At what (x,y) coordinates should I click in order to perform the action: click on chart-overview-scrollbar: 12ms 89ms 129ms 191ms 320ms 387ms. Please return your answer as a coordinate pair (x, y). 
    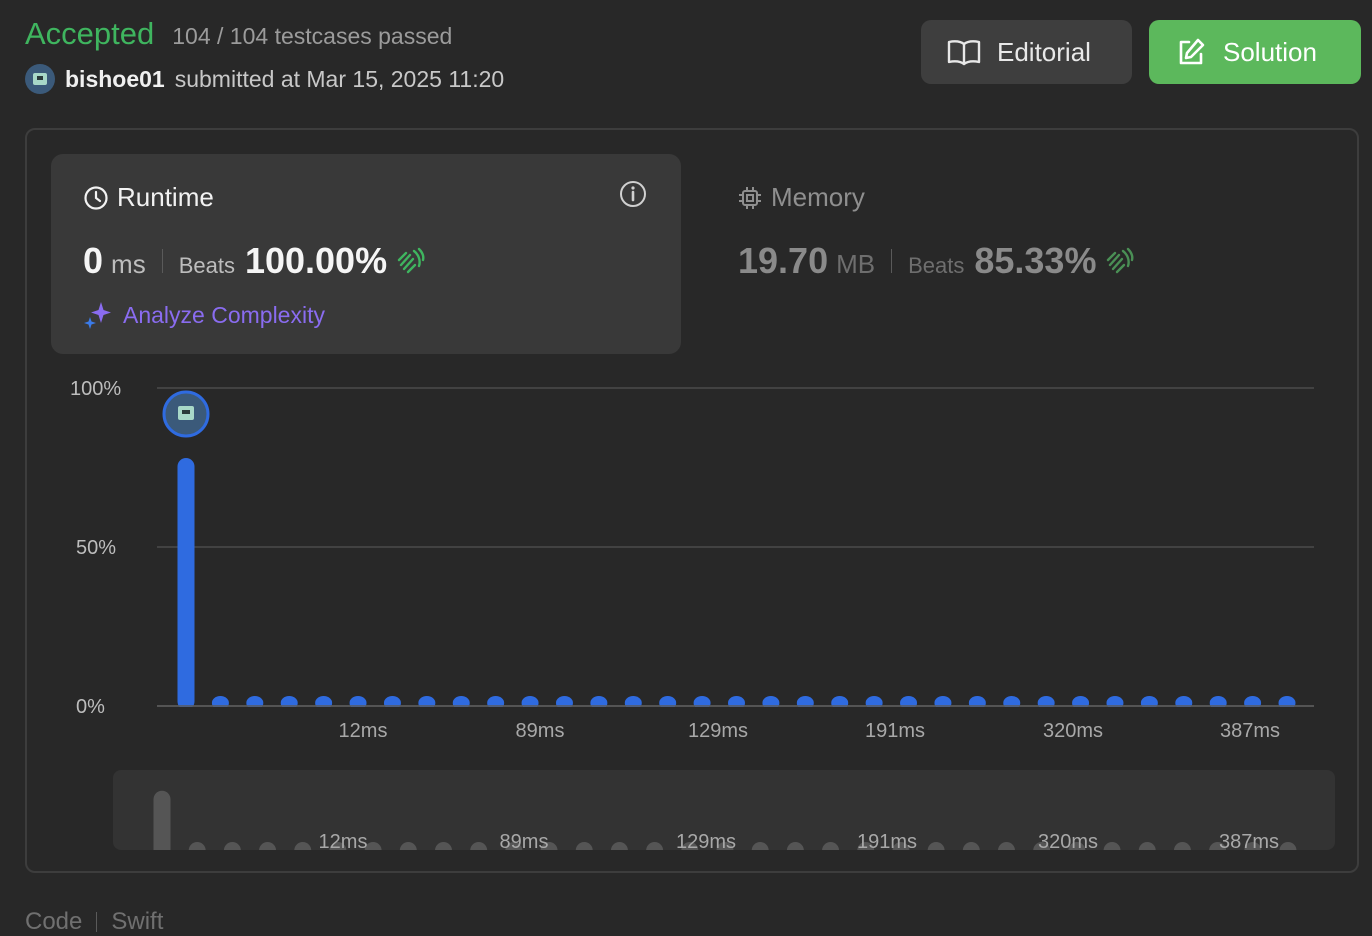
    Looking at the image, I should click on (724, 810).